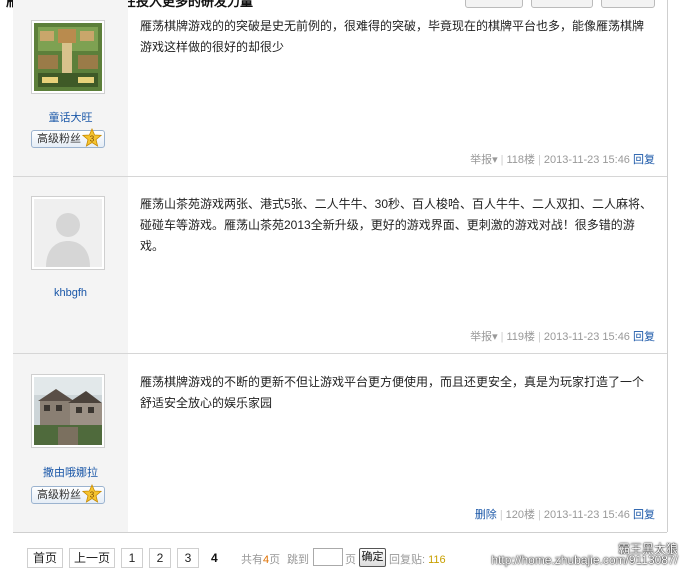 The image size is (680, 569). I want to click on post-author-panel: khbgfh, so click(70, 265).